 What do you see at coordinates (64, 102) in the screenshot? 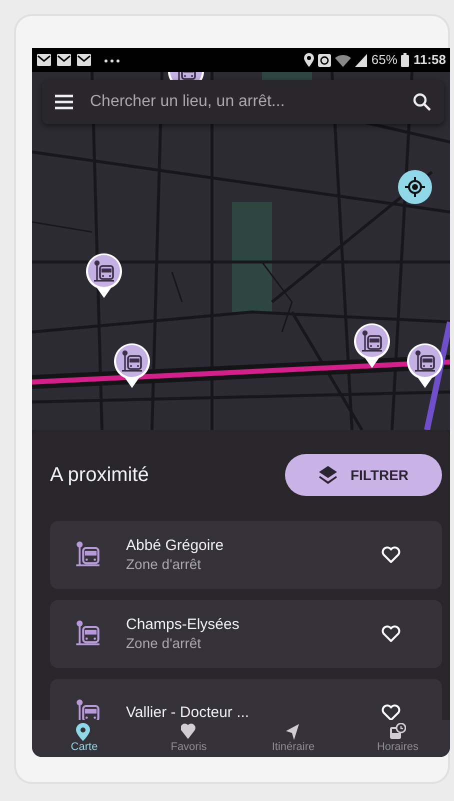
I see `menu-icon` at bounding box center [64, 102].